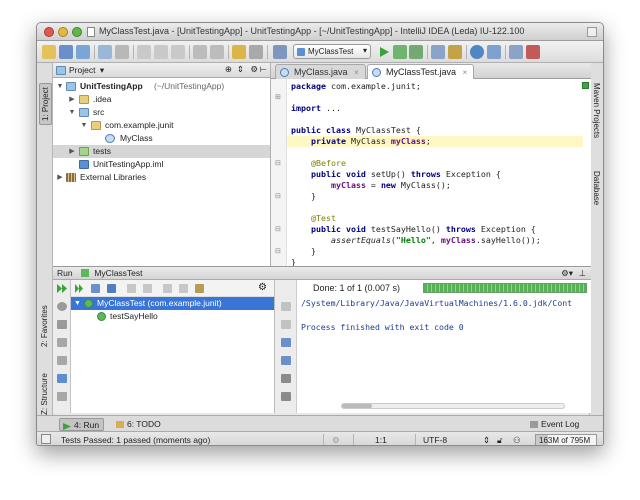 The image size is (640, 500). What do you see at coordinates (585, 85) in the screenshot?
I see `no-errors-marker-icon` at bounding box center [585, 85].